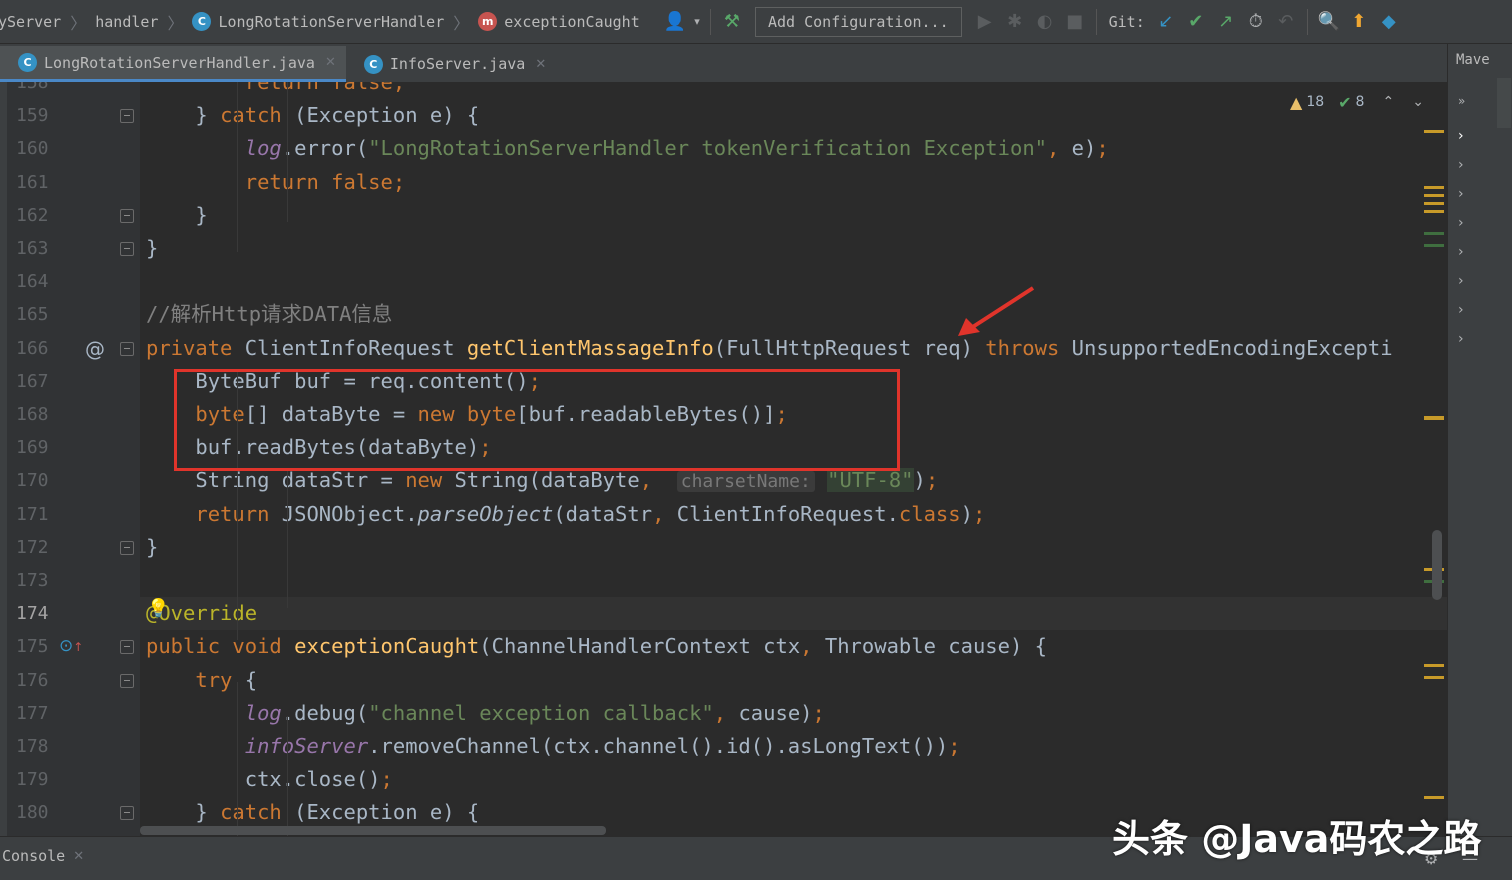 Image resolution: width=1512 pixels, height=880 pixels. What do you see at coordinates (30, 281) in the screenshot?
I see `line-number: 164` at bounding box center [30, 281].